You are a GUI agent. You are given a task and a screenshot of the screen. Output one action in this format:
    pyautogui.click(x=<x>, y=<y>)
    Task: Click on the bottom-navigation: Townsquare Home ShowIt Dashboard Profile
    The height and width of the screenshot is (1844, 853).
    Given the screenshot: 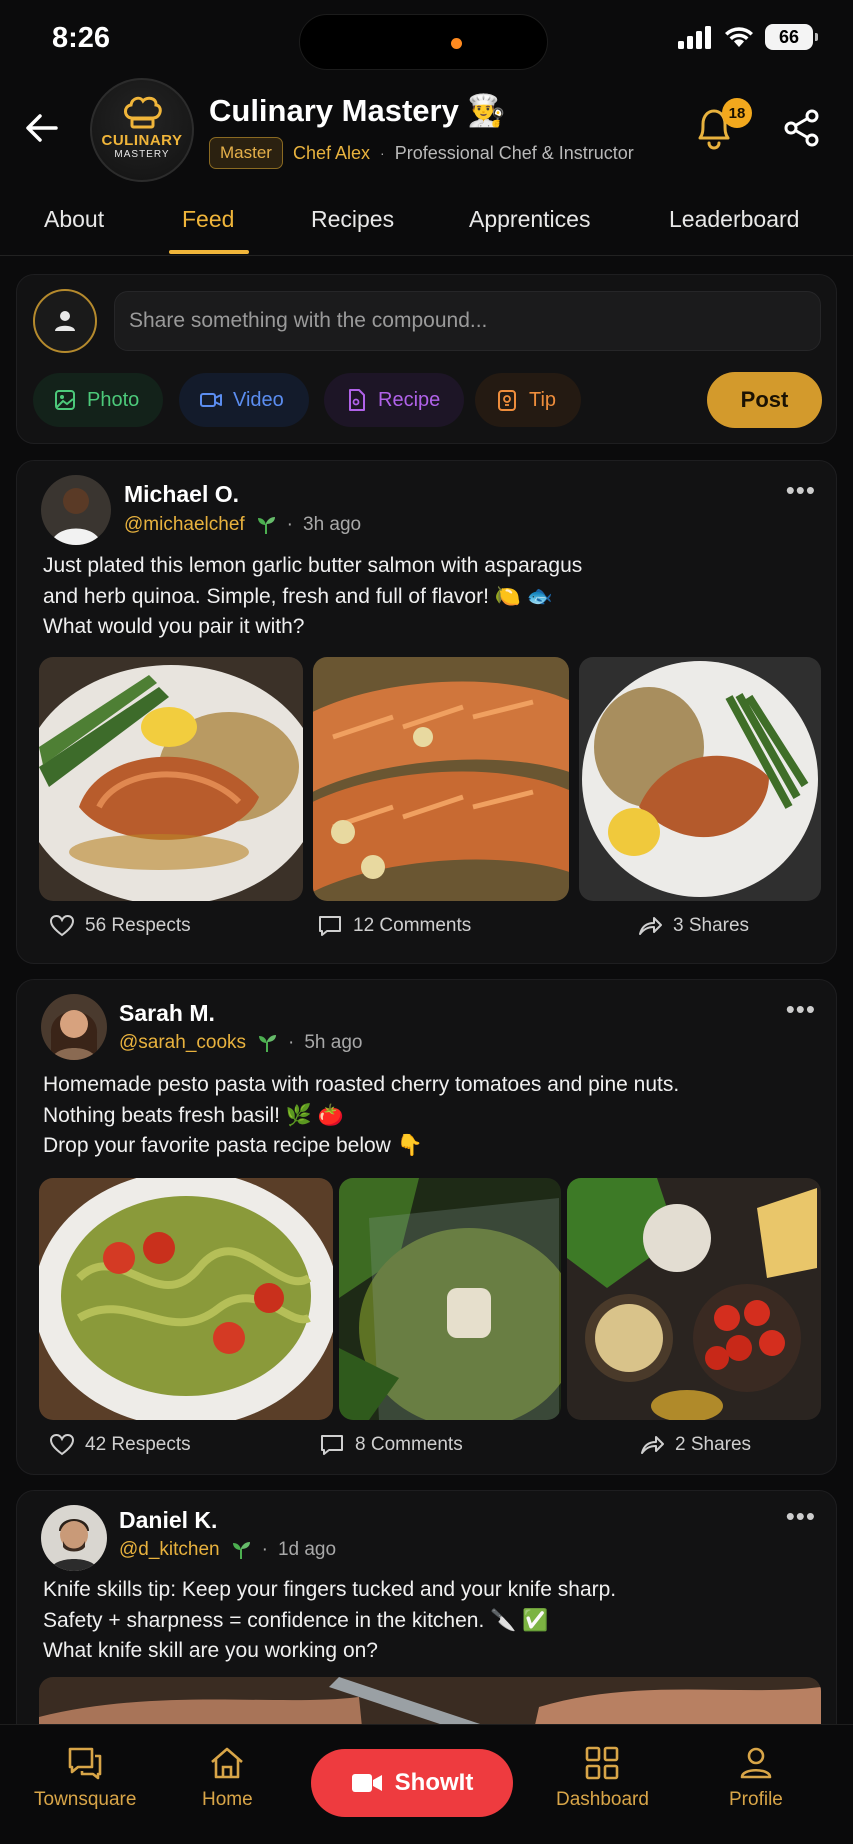 What is the action you would take?
    pyautogui.click(x=426, y=1784)
    